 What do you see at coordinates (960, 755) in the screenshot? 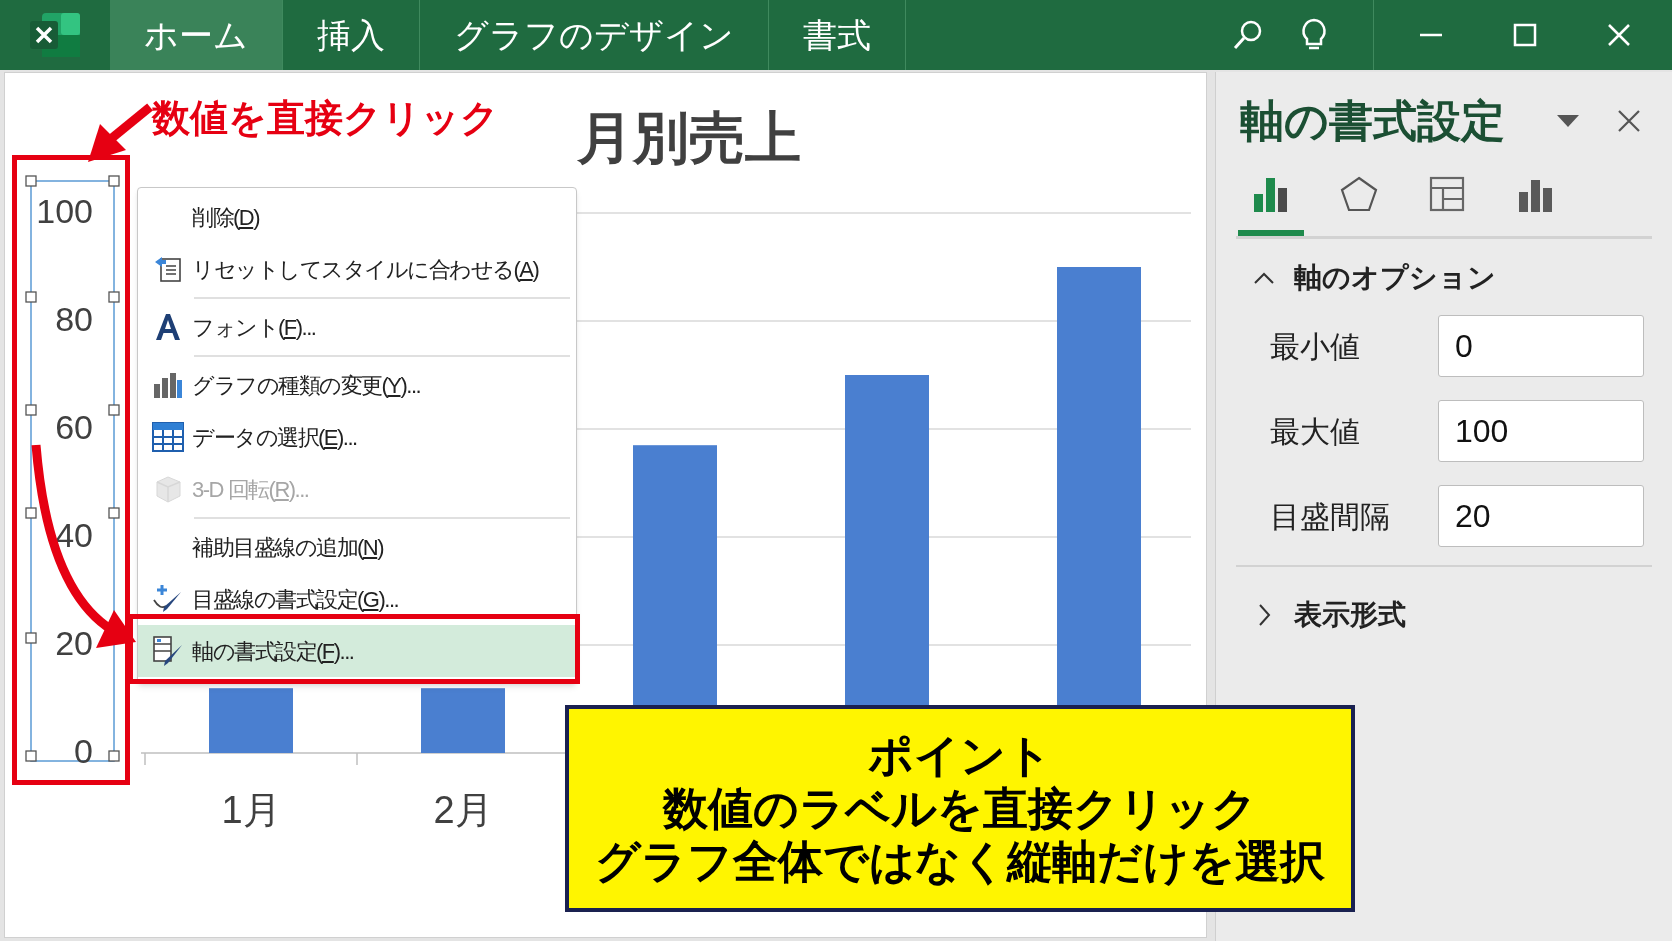
I see `note-title: ポイント` at bounding box center [960, 755].